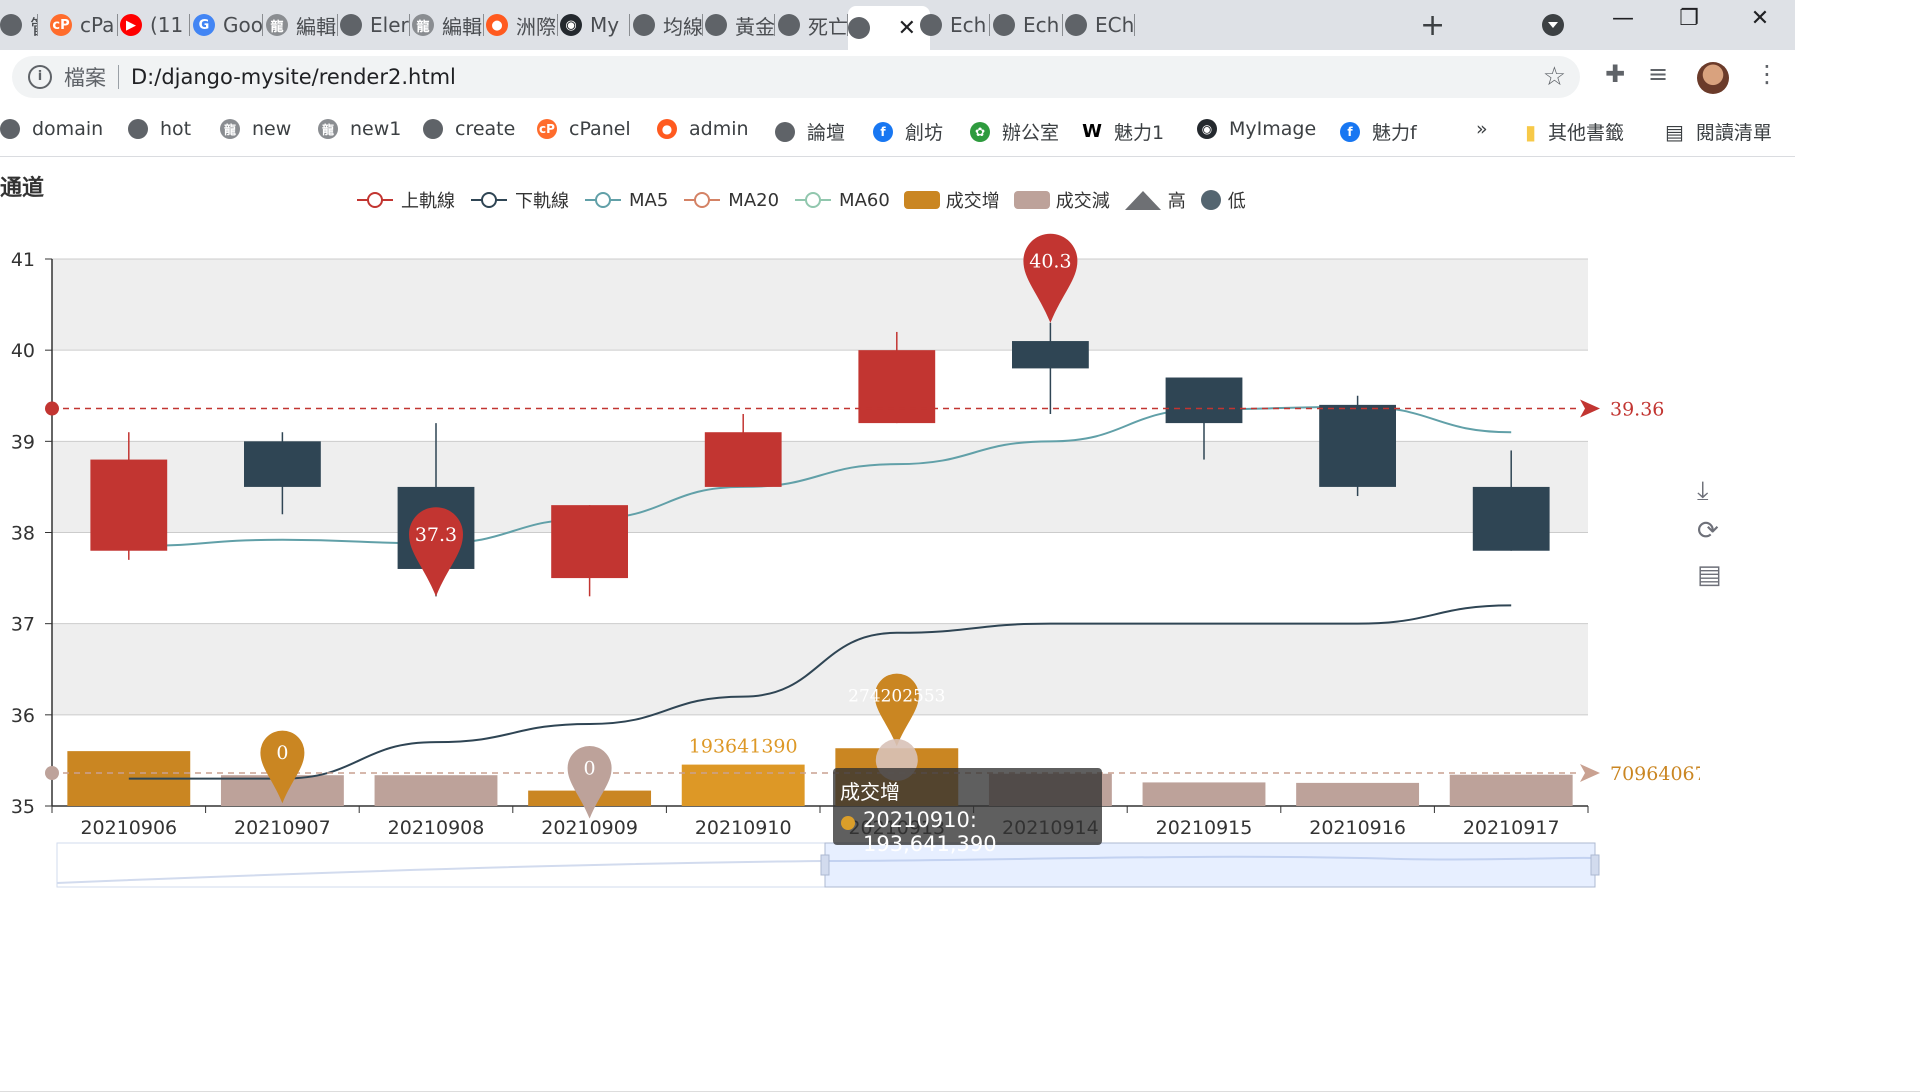  Describe the element at coordinates (930, 832) in the screenshot. I see `tooltip-value: 20210910: 193,641,390` at that location.